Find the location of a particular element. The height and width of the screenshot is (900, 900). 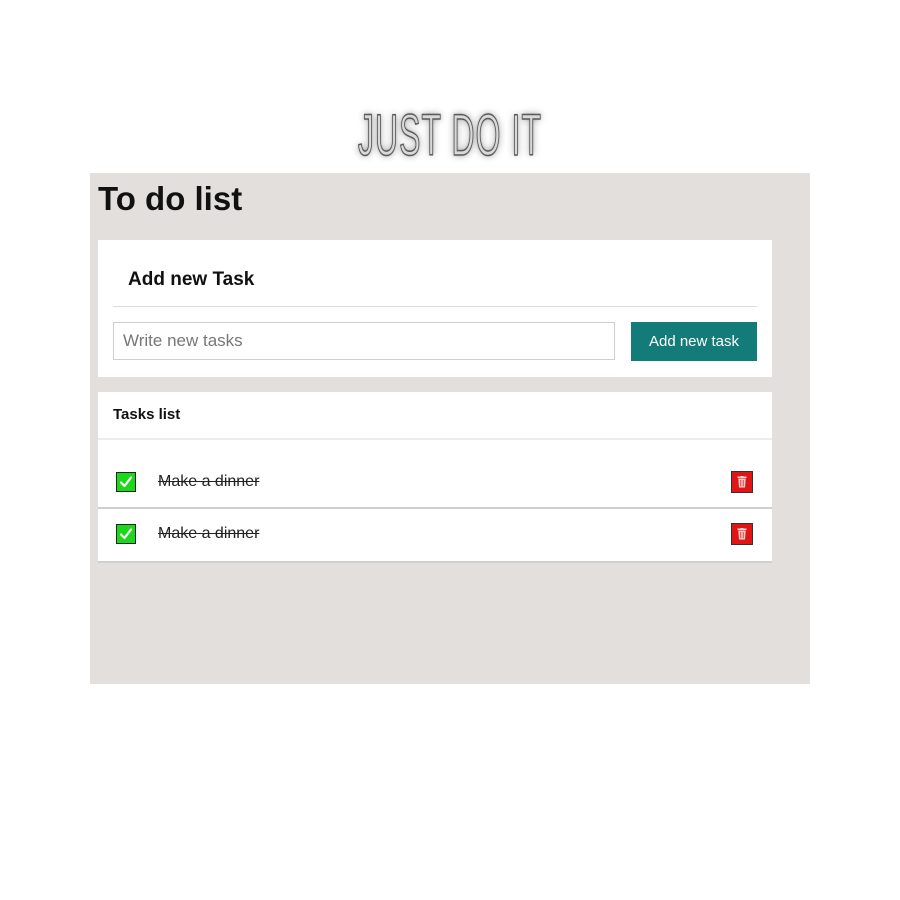

just-do-it-logo: JUST DO IT is located at coordinates (450, 136).